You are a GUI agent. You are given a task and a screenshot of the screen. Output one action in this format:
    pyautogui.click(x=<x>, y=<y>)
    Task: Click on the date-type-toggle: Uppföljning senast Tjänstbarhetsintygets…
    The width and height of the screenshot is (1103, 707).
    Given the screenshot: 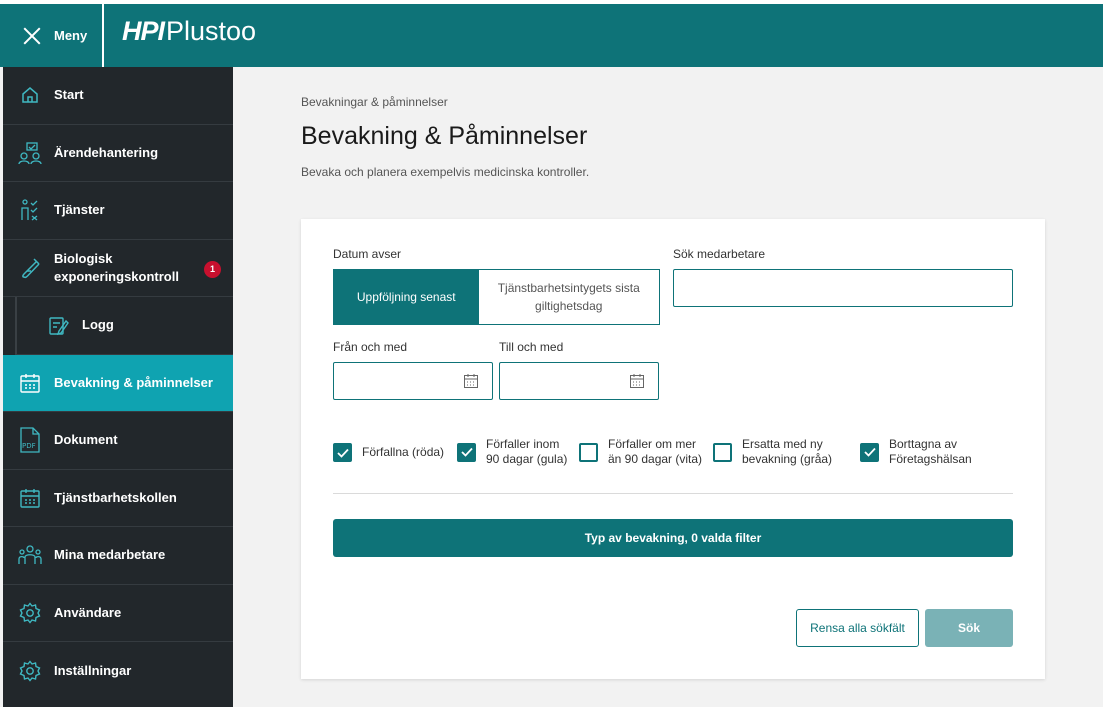 What is the action you would take?
    pyautogui.click(x=496, y=297)
    